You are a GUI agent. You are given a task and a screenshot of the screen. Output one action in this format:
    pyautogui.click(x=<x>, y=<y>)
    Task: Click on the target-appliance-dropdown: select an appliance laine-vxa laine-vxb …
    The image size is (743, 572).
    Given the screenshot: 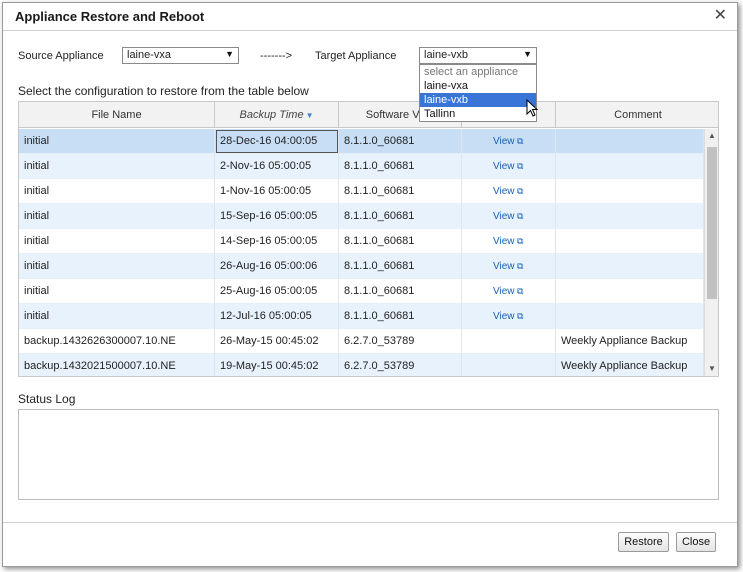 What is the action you would take?
    pyautogui.click(x=478, y=93)
    